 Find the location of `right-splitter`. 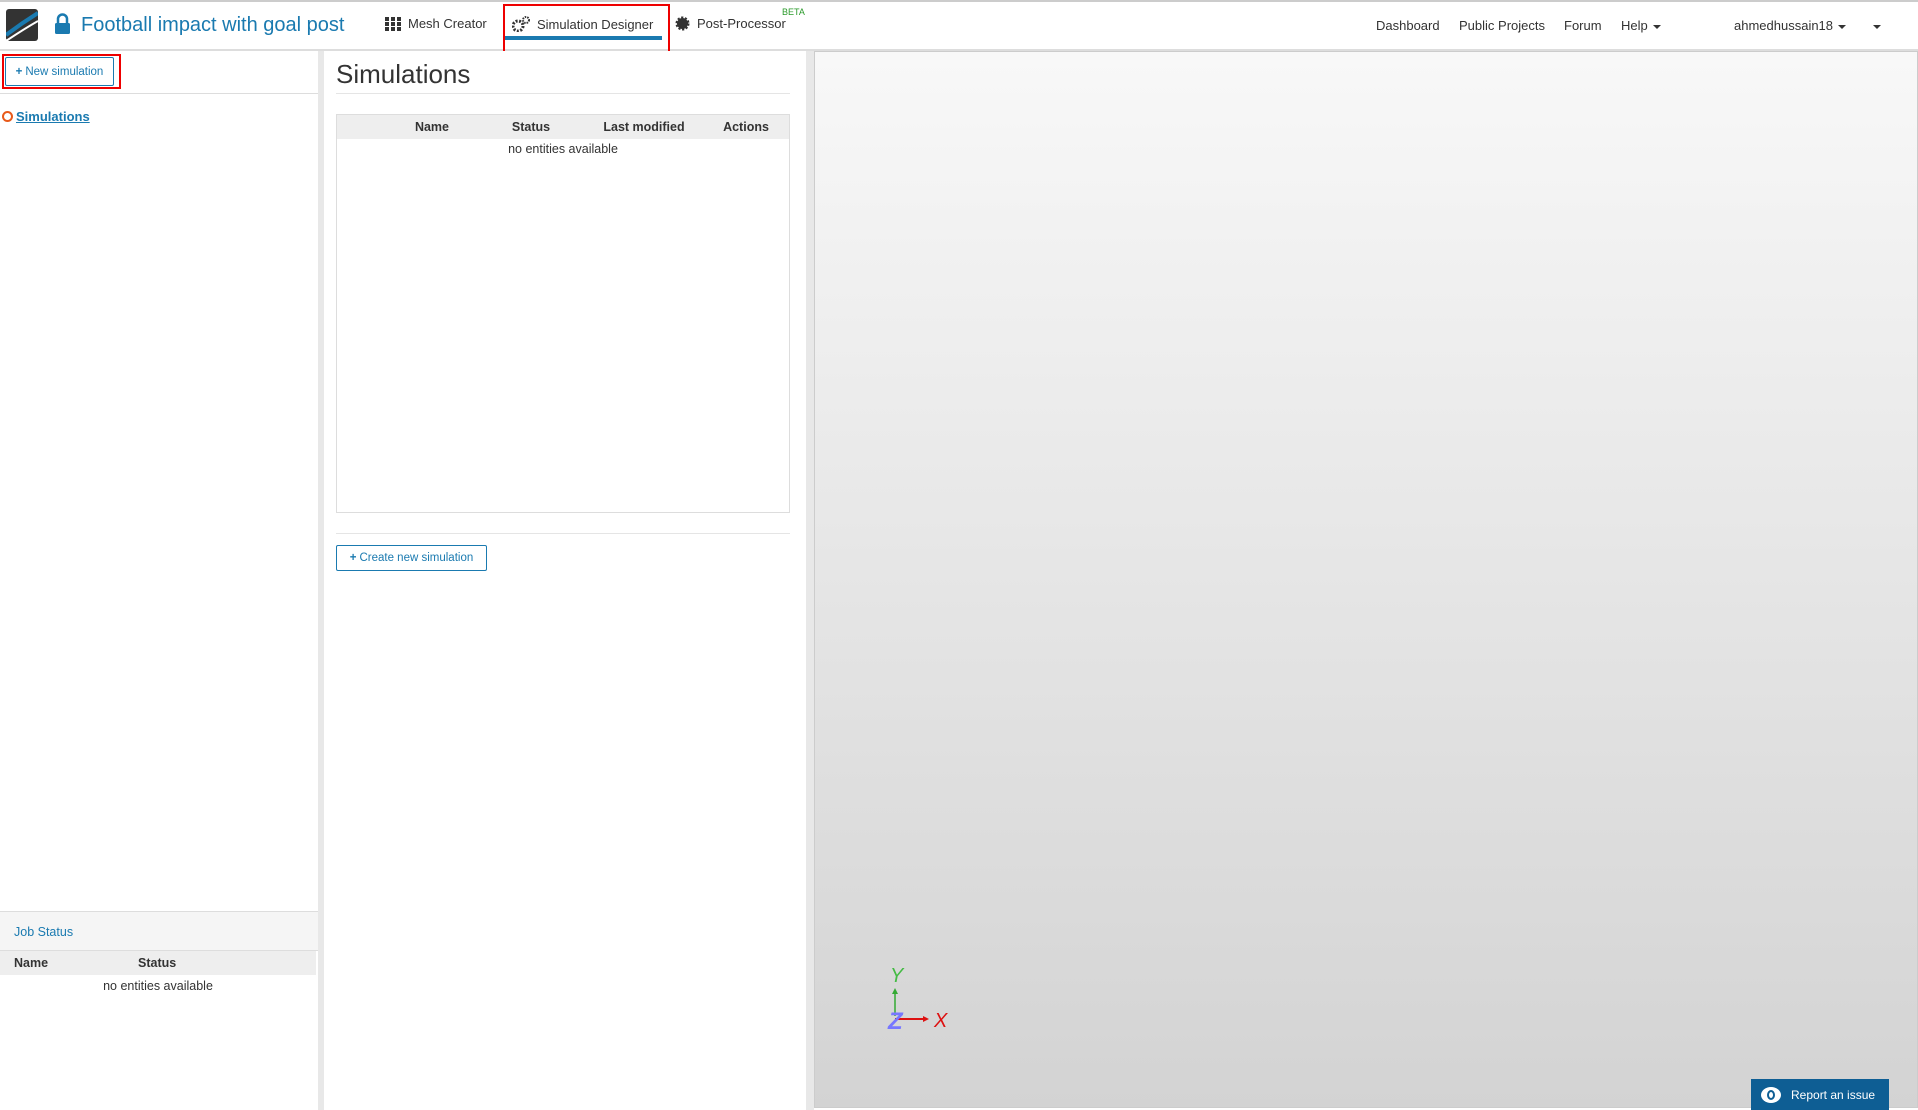

right-splitter is located at coordinates (810, 580).